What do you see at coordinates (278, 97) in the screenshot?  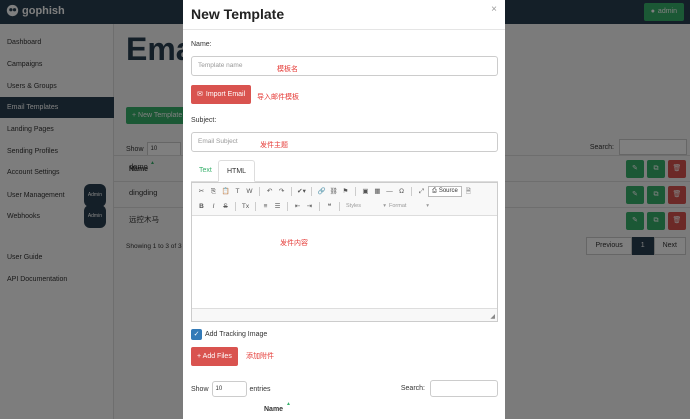 I see `import-annotation: 导入邮件模板` at bounding box center [278, 97].